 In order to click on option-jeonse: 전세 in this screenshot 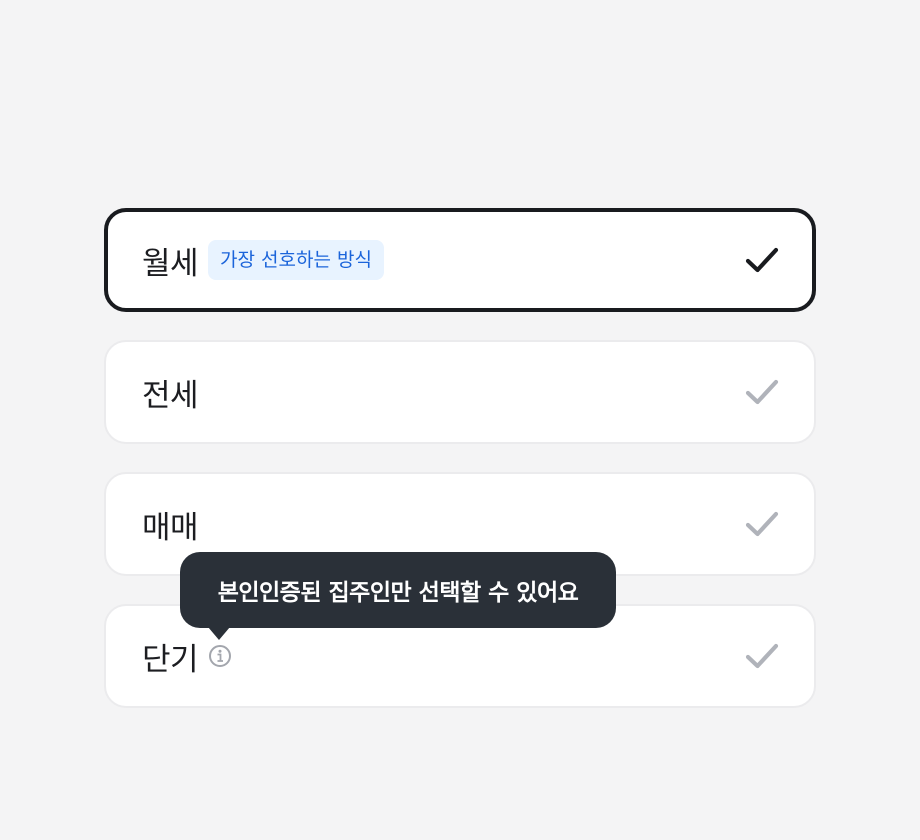, I will do `click(460, 392)`.